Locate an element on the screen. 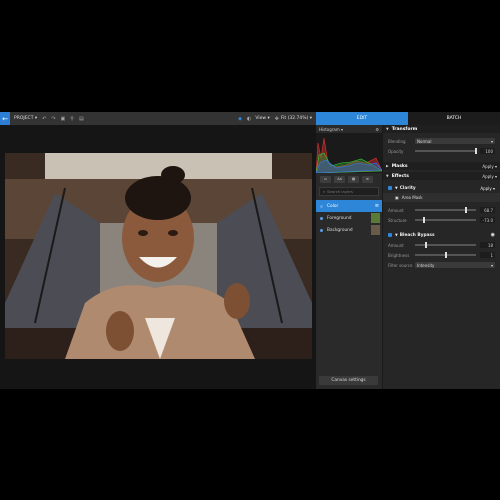 Image resolution: width=500 pixels, height=500 pixels. opacity-value: 100 is located at coordinates (487, 151).